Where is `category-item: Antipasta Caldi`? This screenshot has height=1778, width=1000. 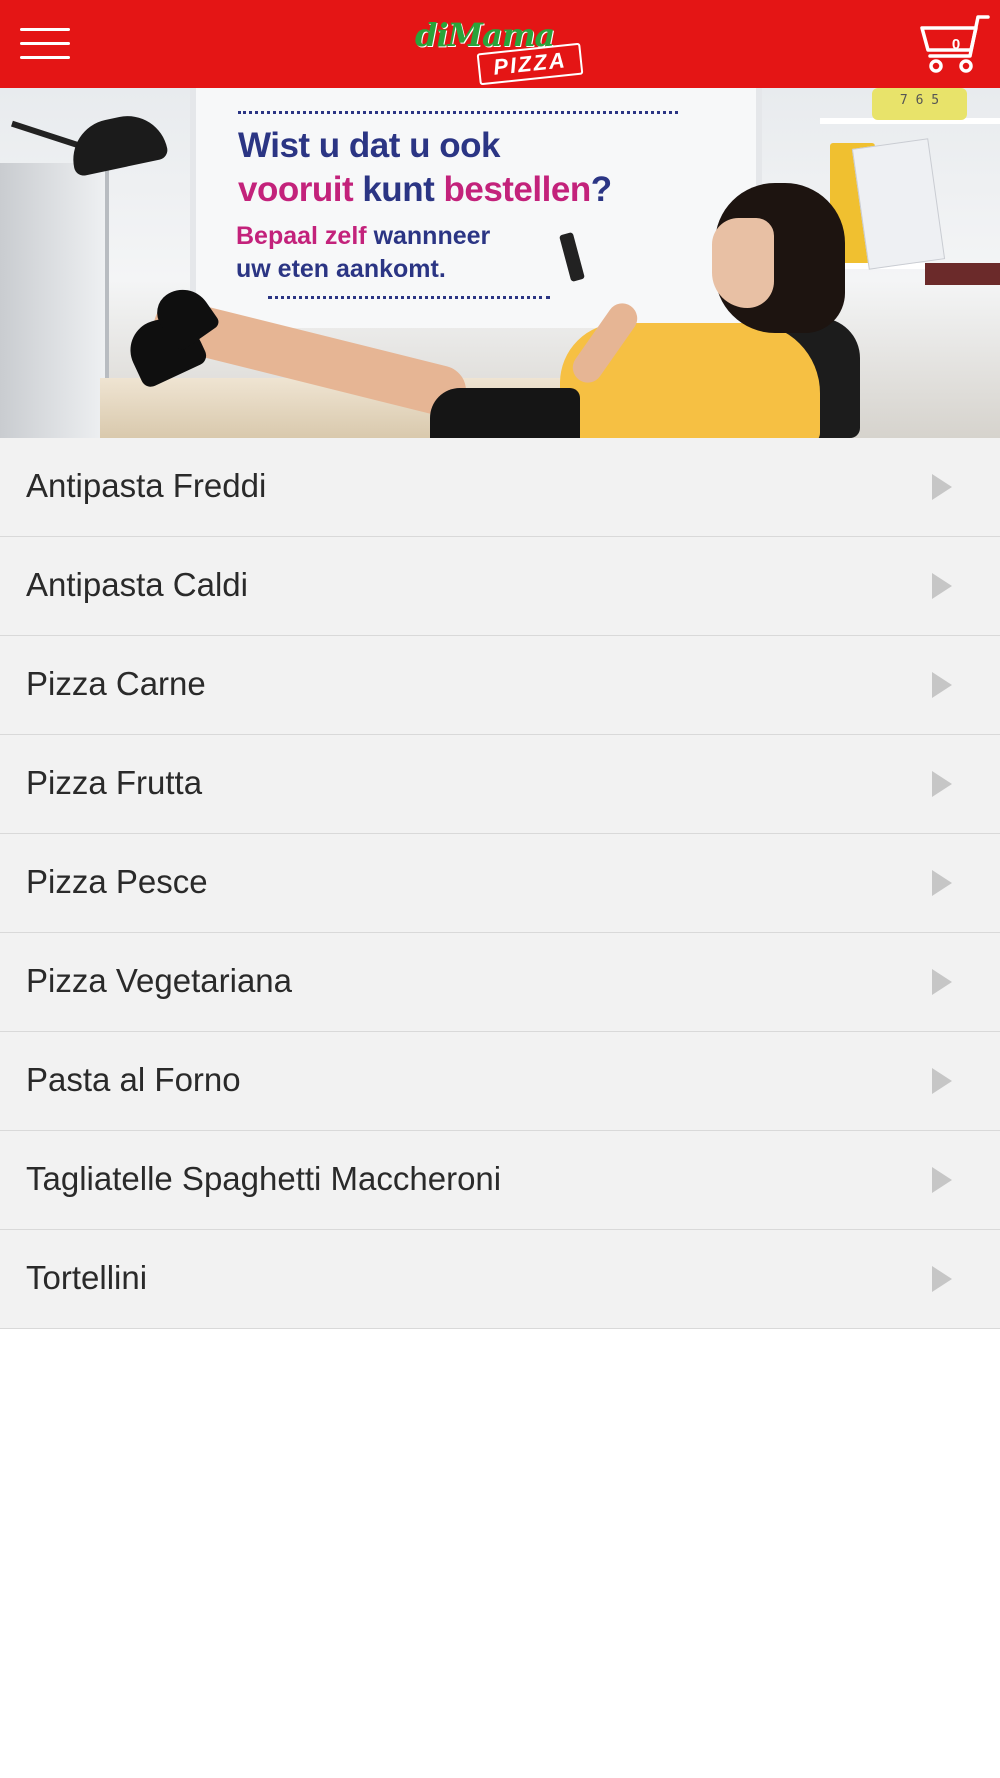
category-item: Antipasta Caldi is located at coordinates (500, 586).